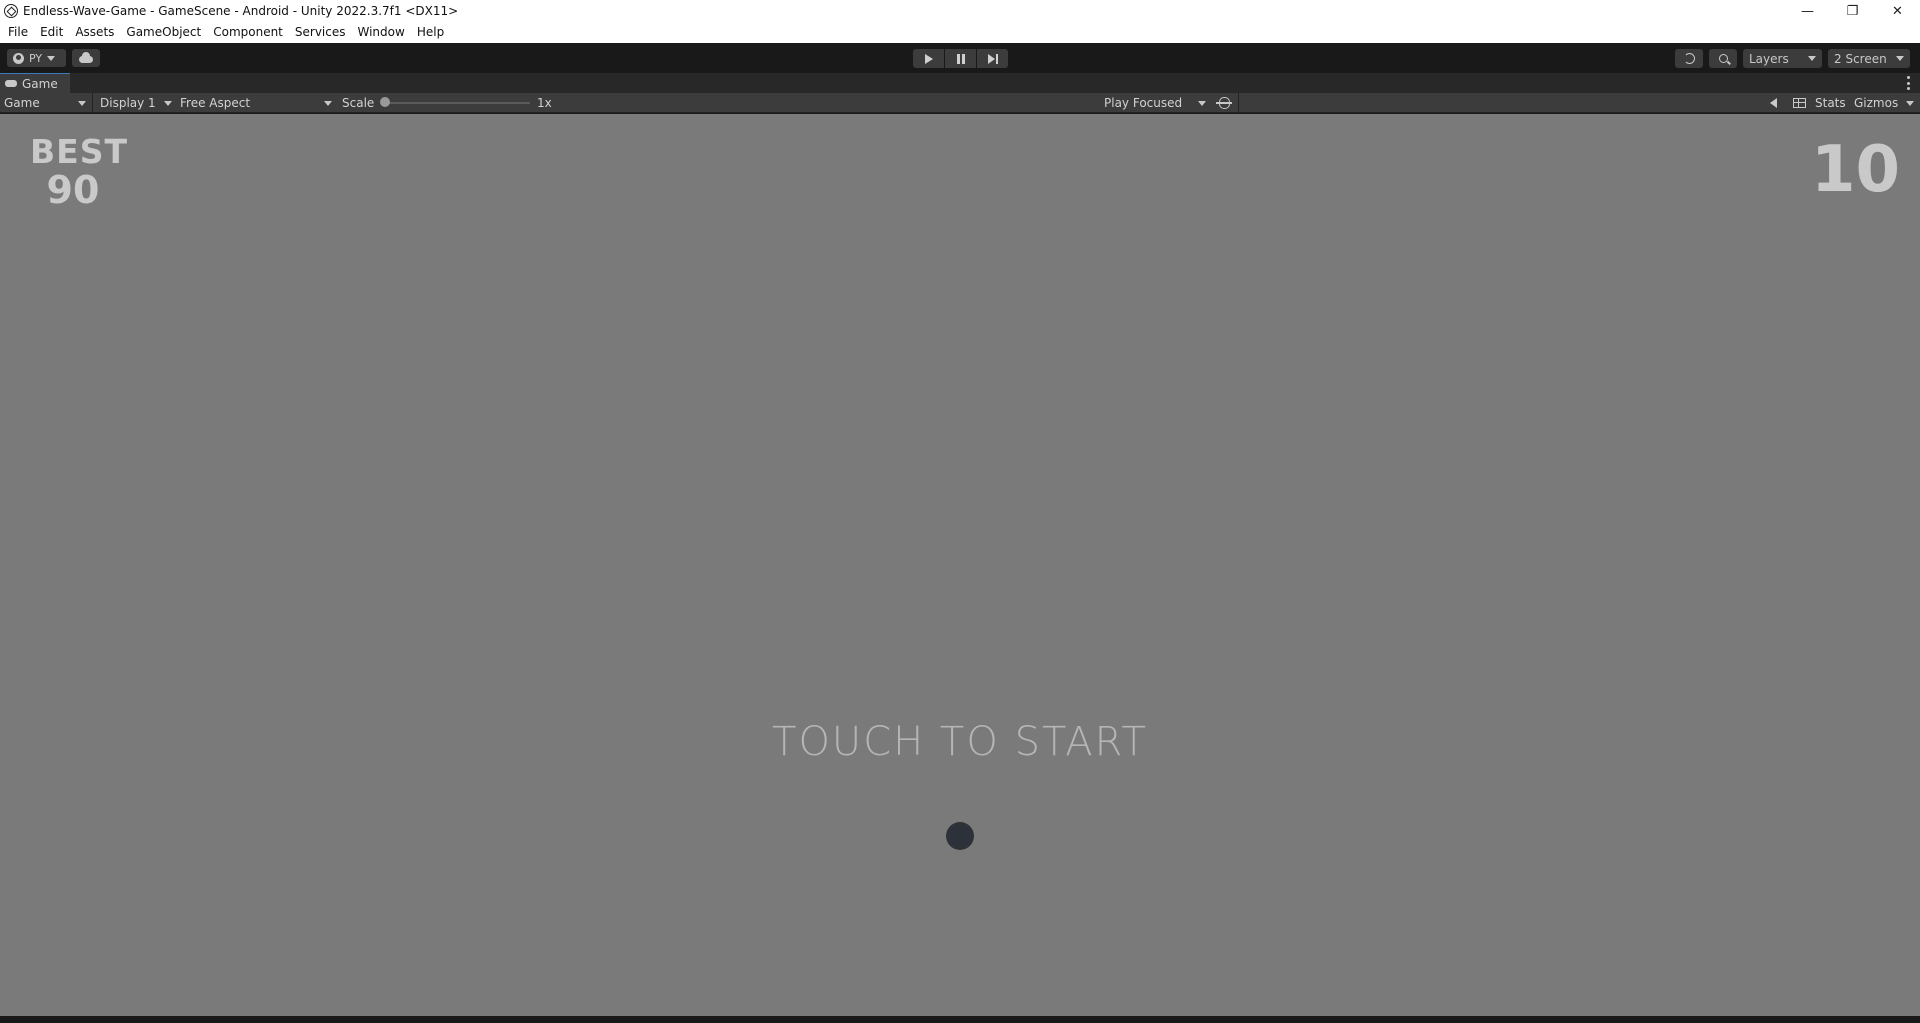  I want to click on scale-slider-track, so click(457, 103).